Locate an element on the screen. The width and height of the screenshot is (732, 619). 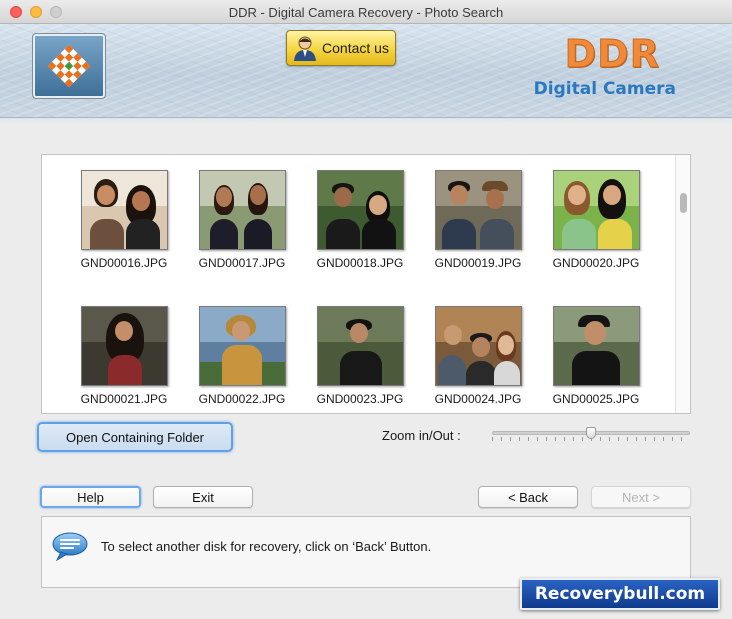
photo-filename: GND00018.JPG is located at coordinates (360, 263).